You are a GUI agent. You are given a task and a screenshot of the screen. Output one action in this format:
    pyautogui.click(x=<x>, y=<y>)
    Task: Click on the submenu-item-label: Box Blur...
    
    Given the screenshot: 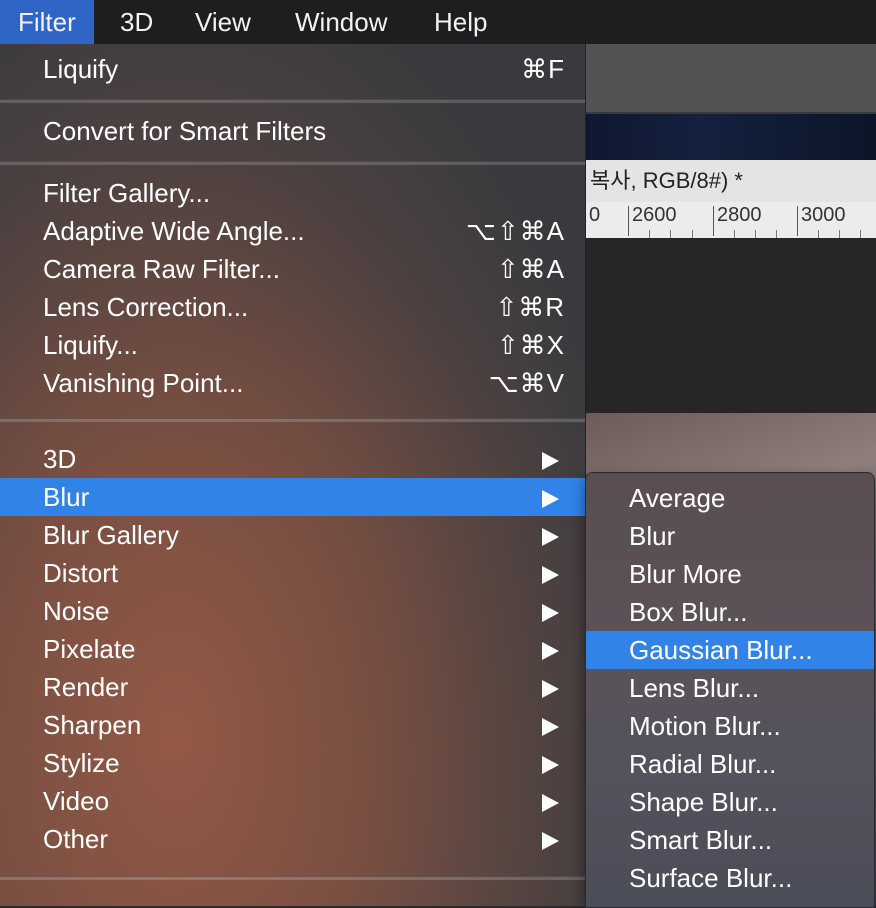 What is the action you would take?
    pyautogui.click(x=688, y=612)
    